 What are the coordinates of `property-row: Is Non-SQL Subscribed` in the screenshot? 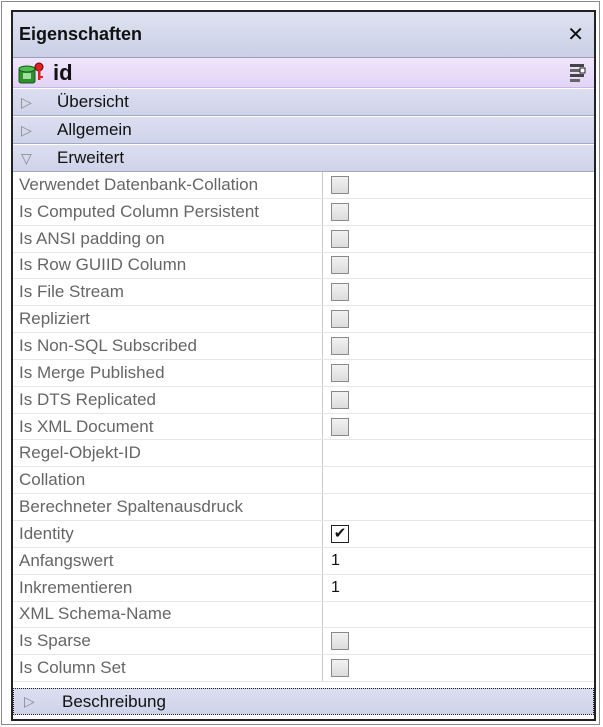 It's located at (303, 346).